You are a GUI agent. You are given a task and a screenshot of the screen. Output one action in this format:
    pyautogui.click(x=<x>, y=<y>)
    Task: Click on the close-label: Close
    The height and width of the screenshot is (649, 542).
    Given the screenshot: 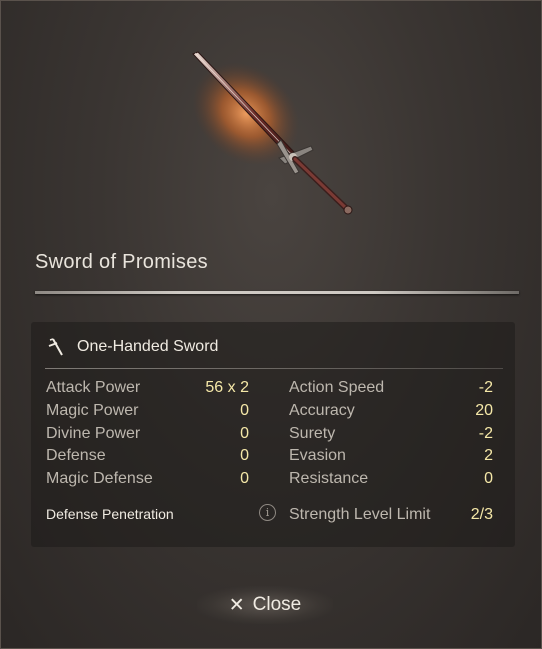 What is the action you would take?
    pyautogui.click(x=277, y=604)
    